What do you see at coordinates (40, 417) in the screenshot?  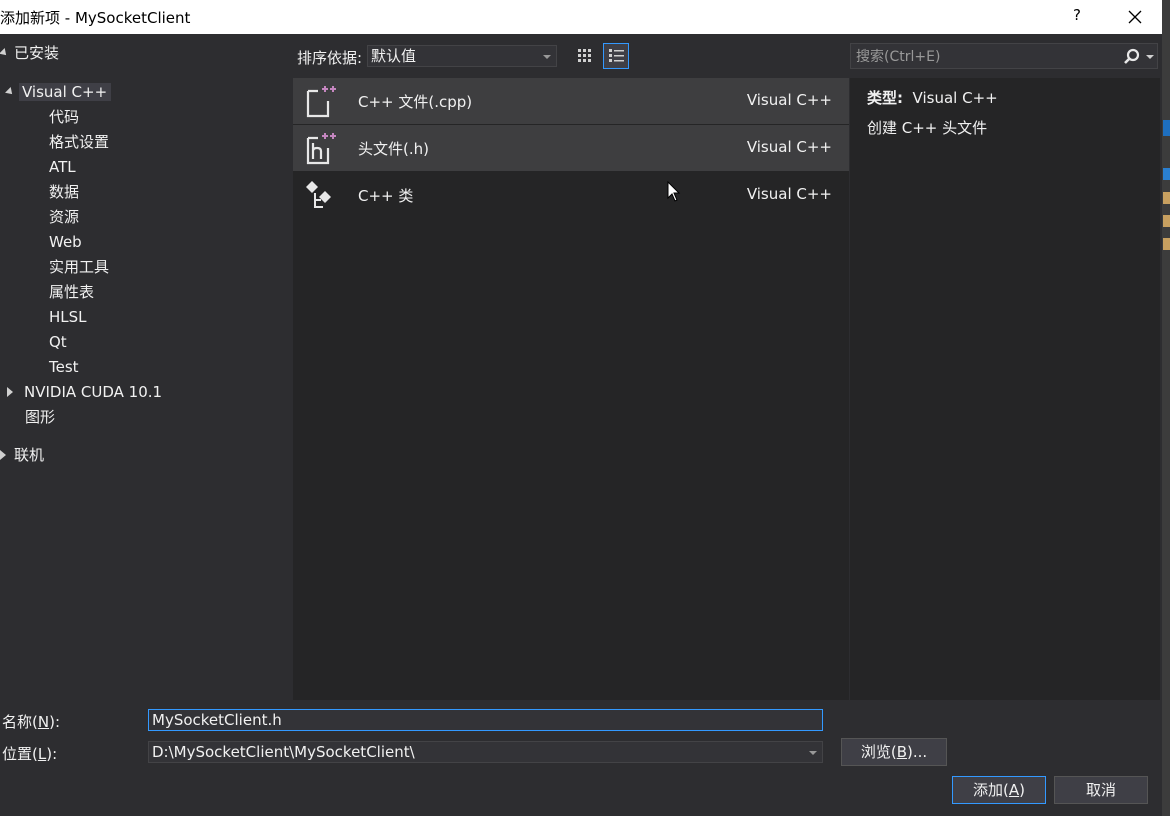 I see `tree-node-graphics: 图形` at bounding box center [40, 417].